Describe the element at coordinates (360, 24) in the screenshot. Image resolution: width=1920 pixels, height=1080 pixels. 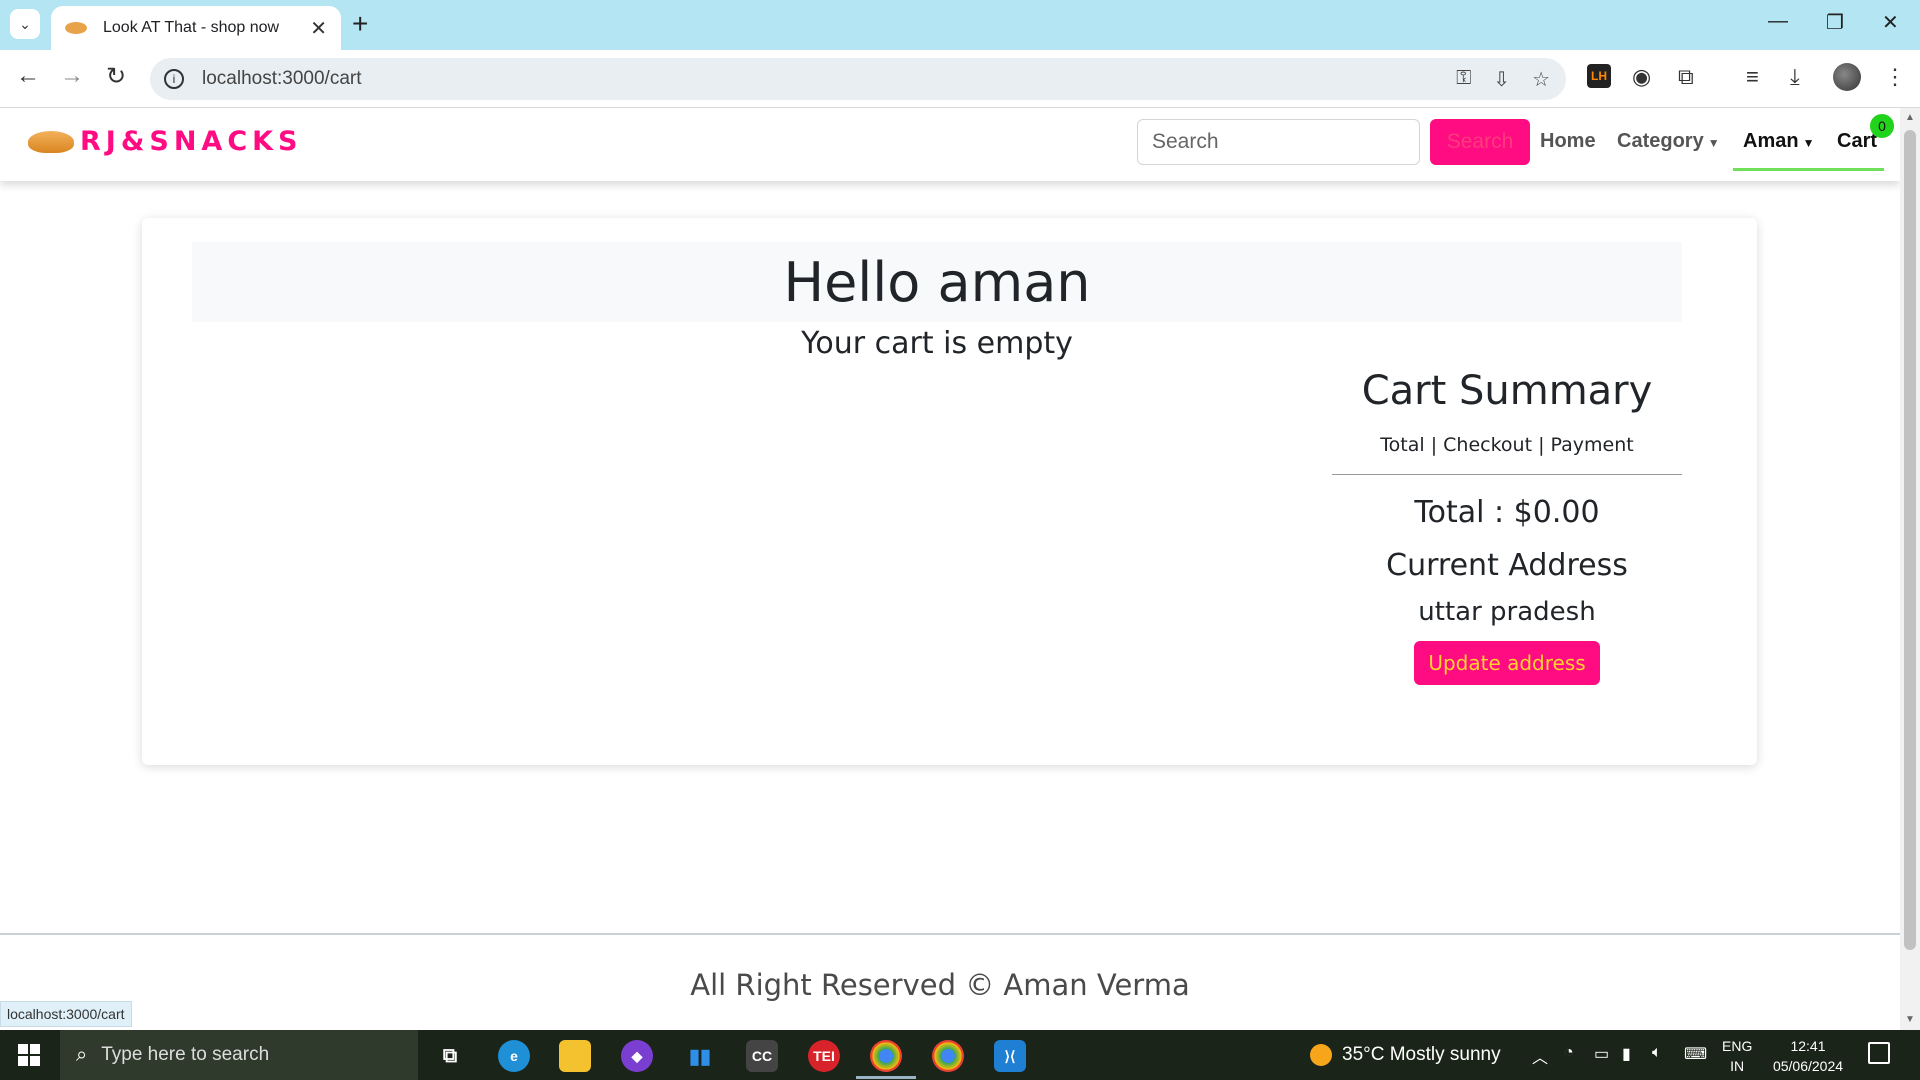
I see `new-tab-icon: +` at that location.